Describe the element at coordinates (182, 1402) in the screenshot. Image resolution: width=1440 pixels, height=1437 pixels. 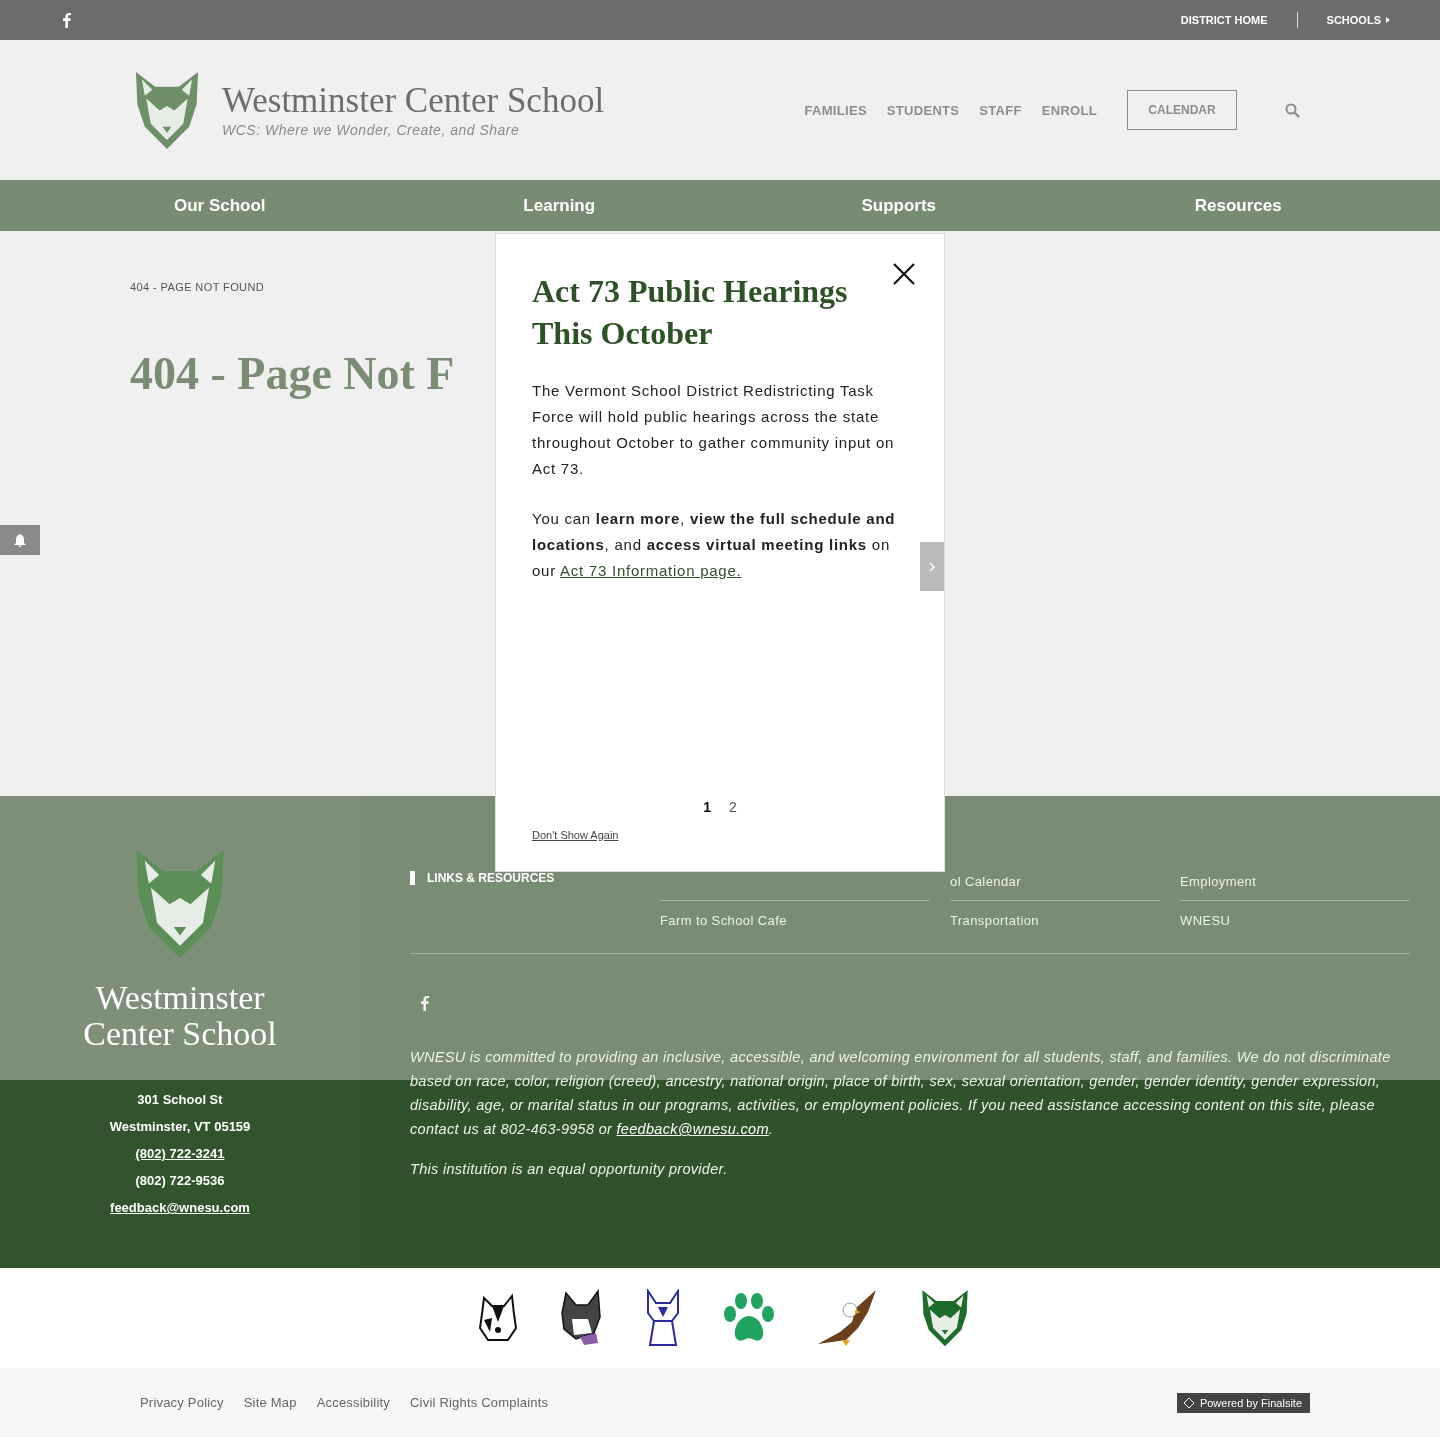
I see `footer-bottom-link: Privacy Policy` at that location.